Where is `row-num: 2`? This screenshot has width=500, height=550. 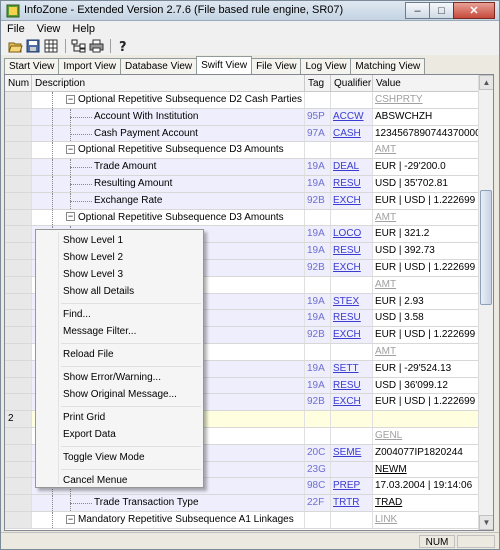
row-num: 2 is located at coordinates (18, 419).